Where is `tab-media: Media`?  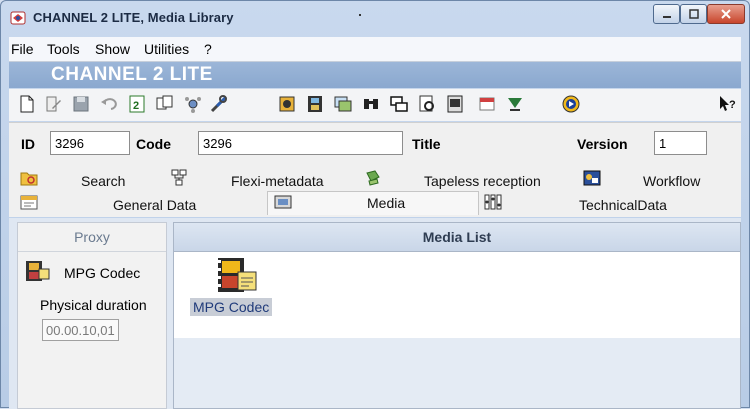
tab-media: Media is located at coordinates (386, 203).